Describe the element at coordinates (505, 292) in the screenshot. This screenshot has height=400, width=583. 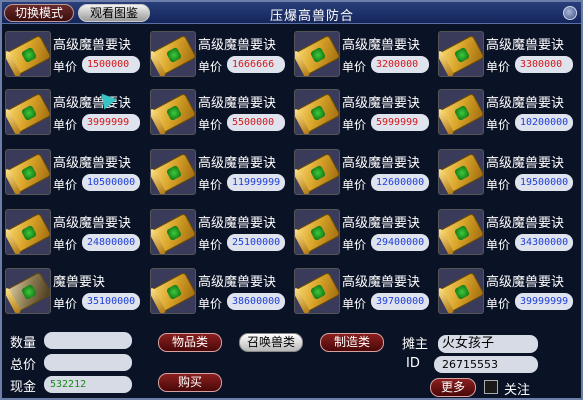
I see `item-slot: 高级魔兽要诀 单价 39999999` at that location.